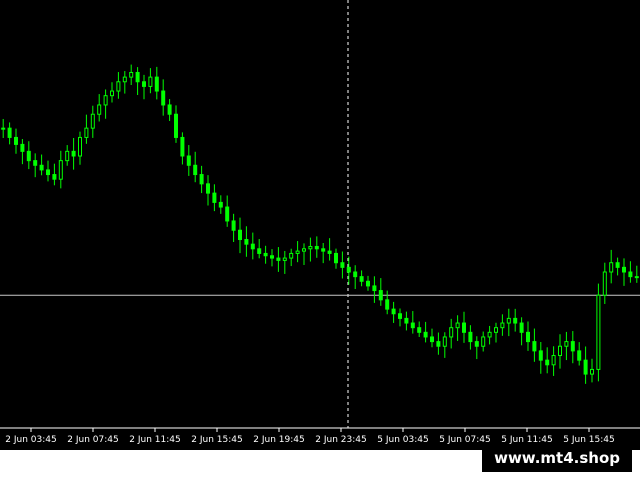  Describe the element at coordinates (154, 440) in the screenshot. I see `x-tick-label: 2 Jun 11:45` at that location.